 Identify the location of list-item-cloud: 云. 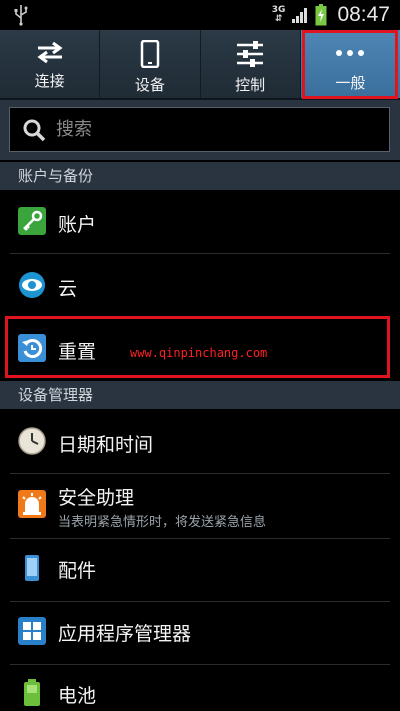
(200, 285).